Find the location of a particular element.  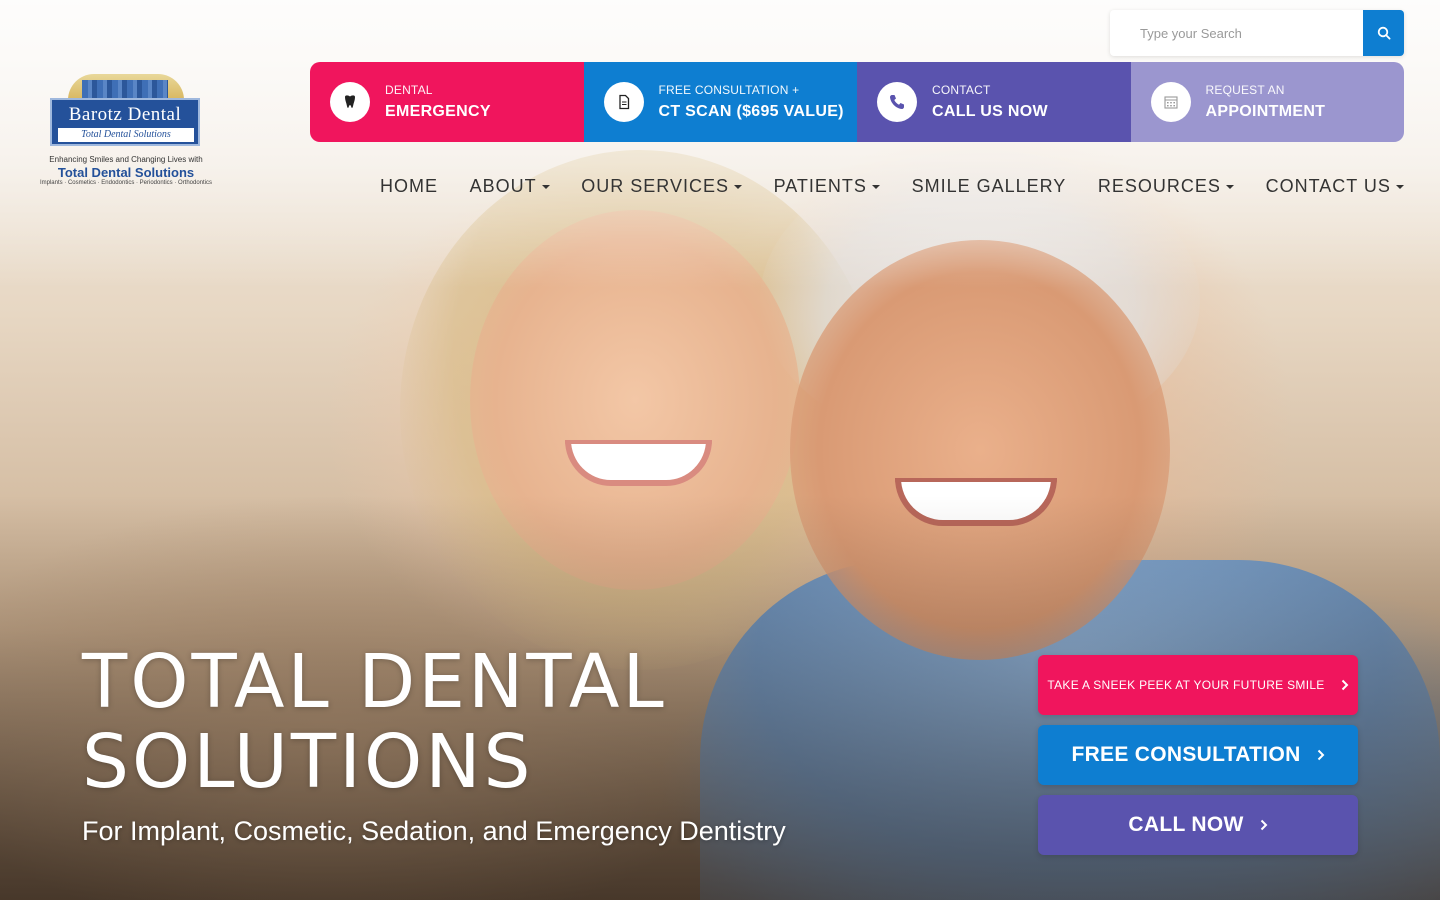

quick-action-small-label: REQUEST AN is located at coordinates (1245, 90).